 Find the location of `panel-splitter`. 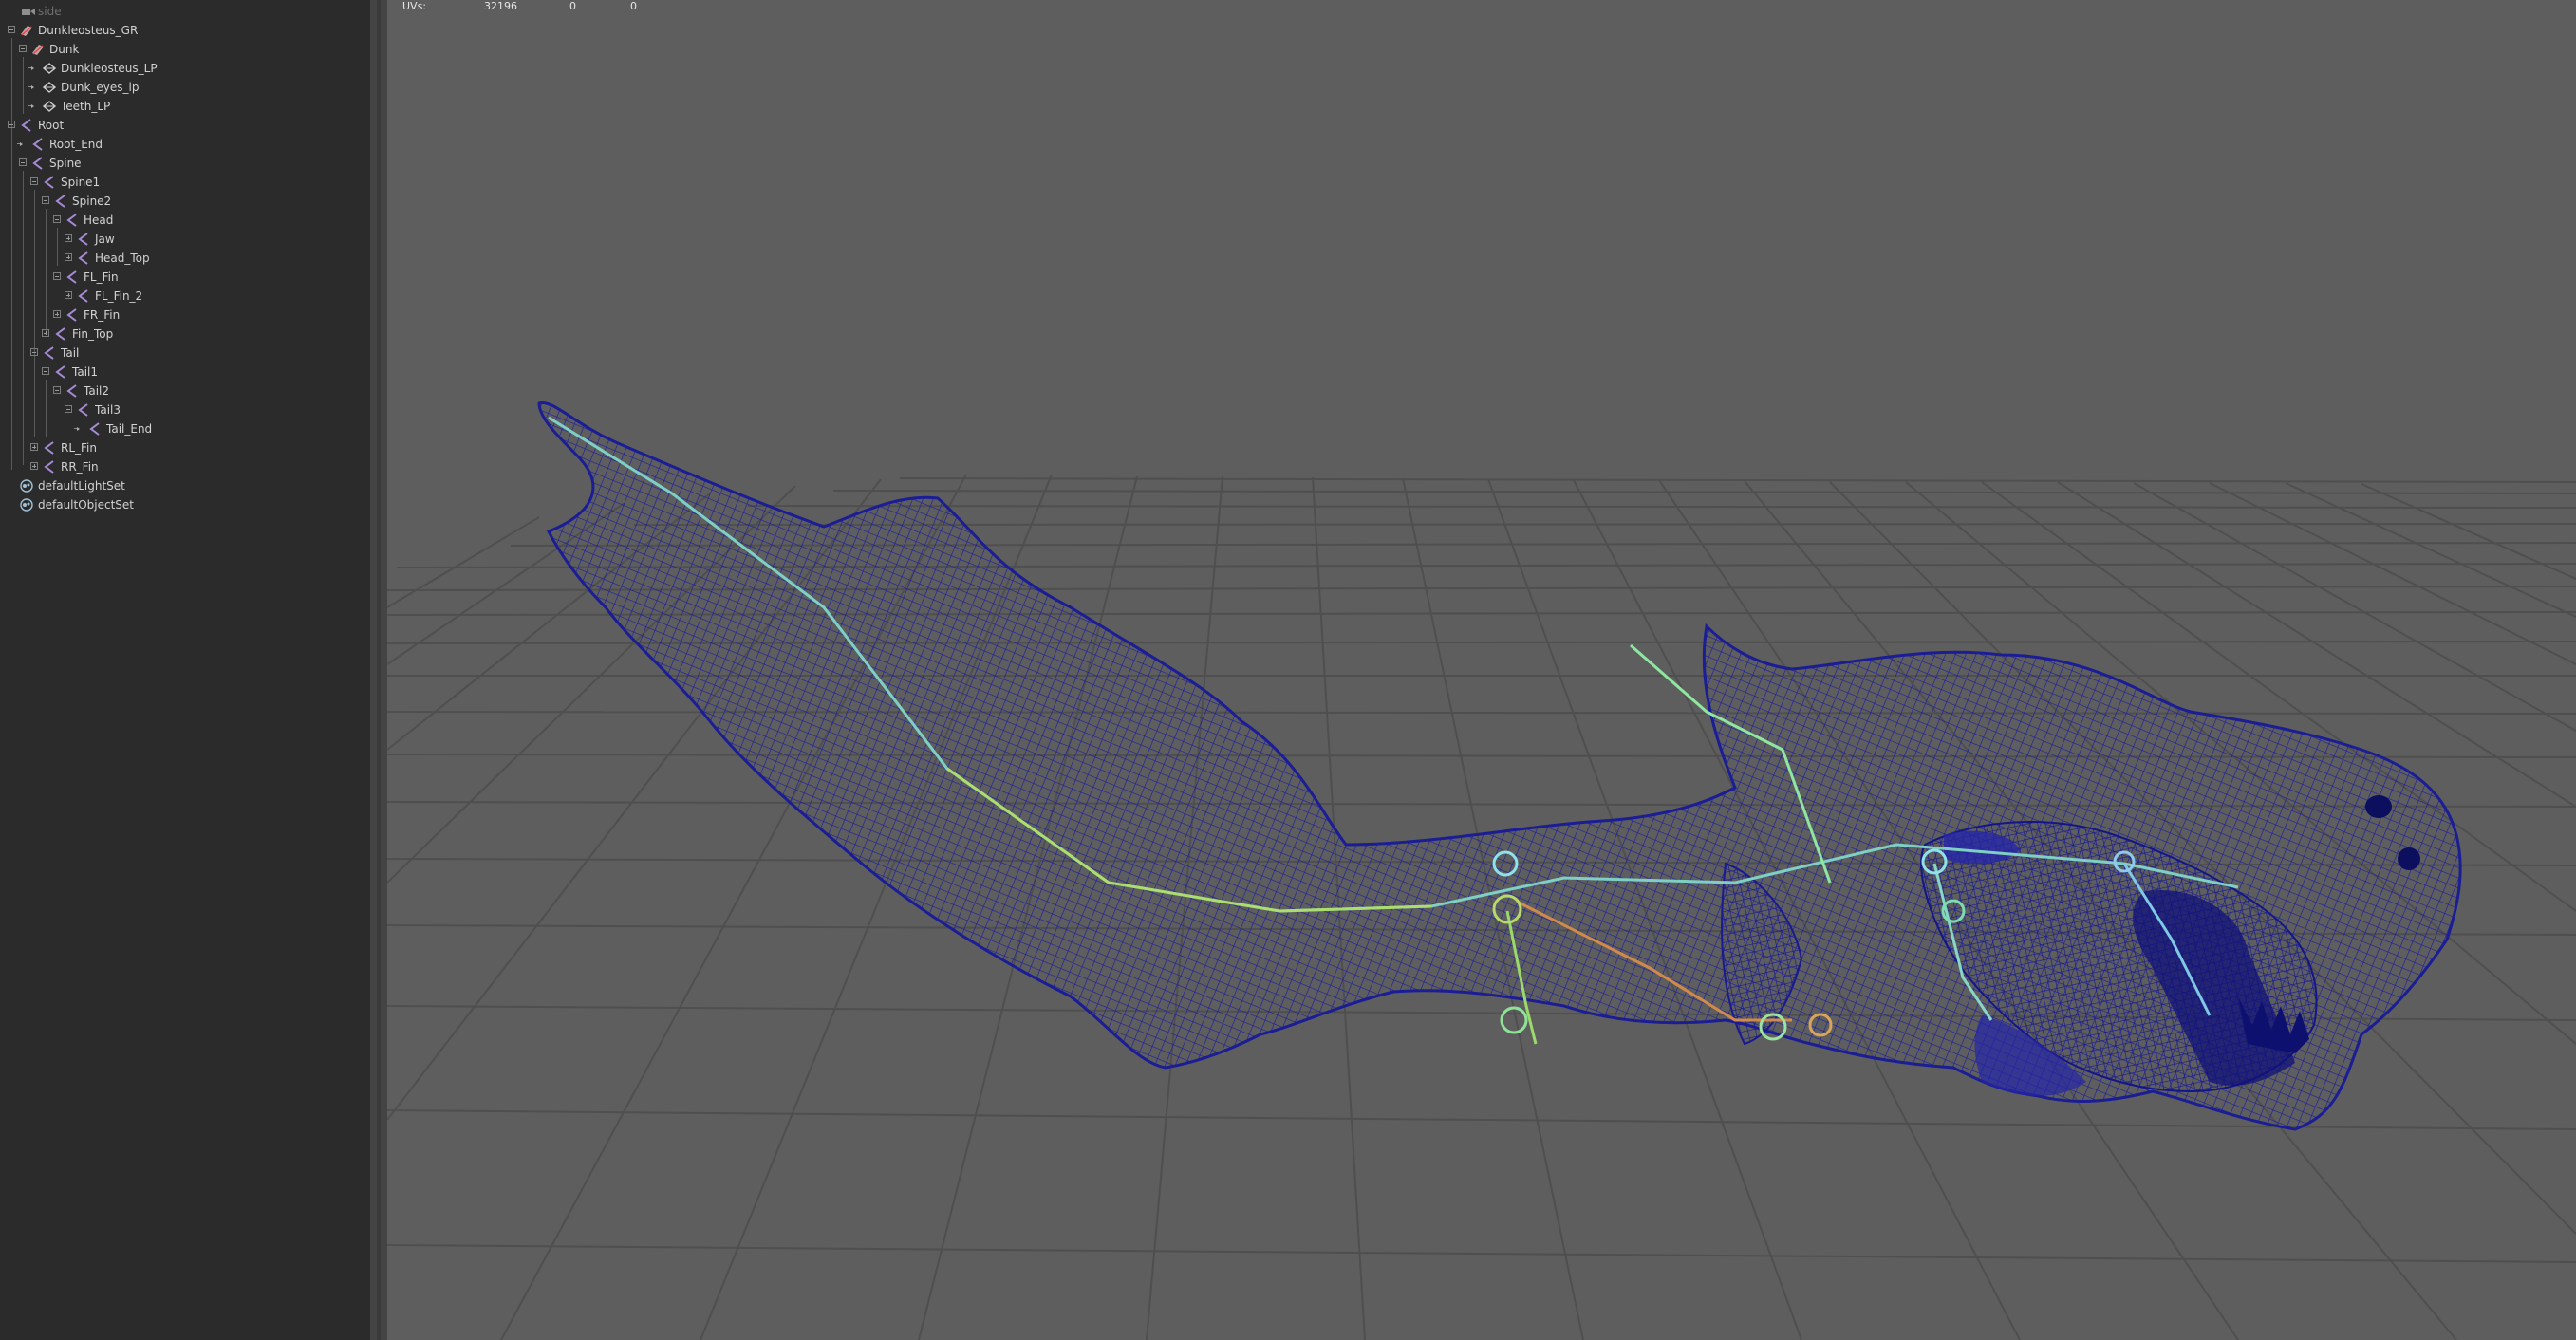

panel-splitter is located at coordinates (378, 670).